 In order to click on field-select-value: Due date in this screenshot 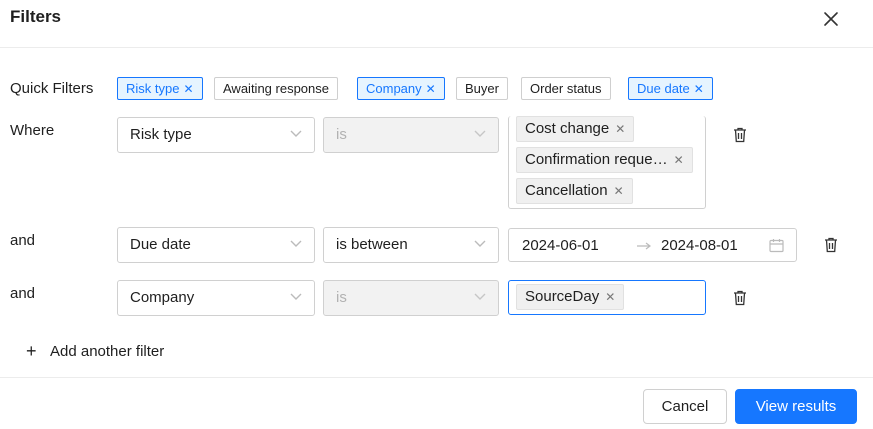, I will do `click(160, 244)`.